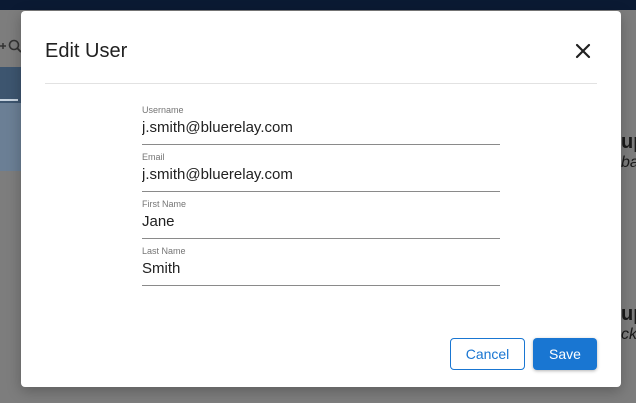  Describe the element at coordinates (628, 162) in the screenshot. I see `background-subtext: ba` at that location.